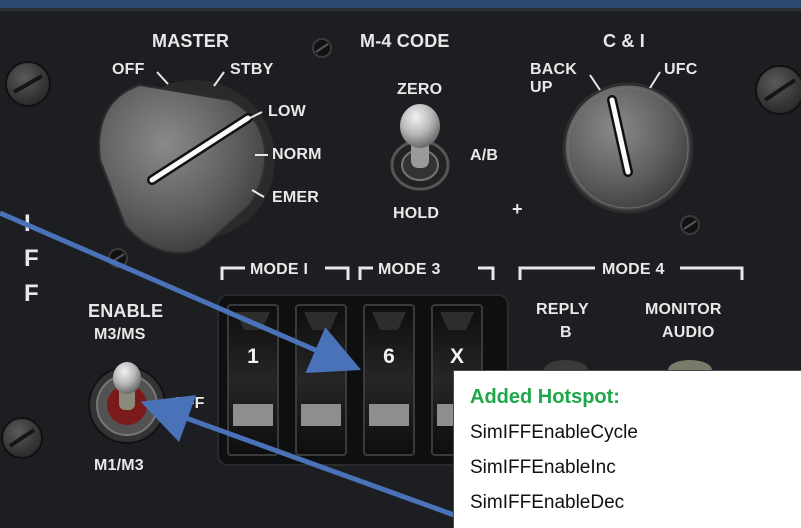  Describe the element at coordinates (554, 432) in the screenshot. I see `callout-item-cycle: SimIFFEnableCycle` at that location.